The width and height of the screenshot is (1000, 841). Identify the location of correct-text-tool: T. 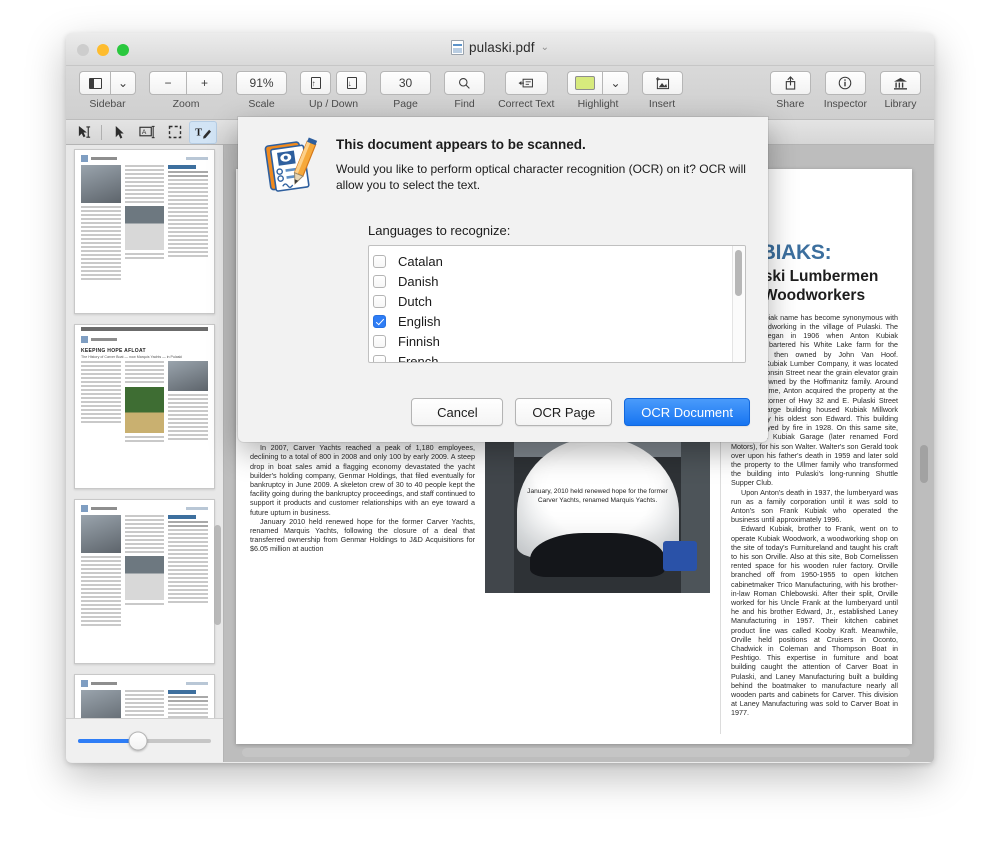
(203, 132).